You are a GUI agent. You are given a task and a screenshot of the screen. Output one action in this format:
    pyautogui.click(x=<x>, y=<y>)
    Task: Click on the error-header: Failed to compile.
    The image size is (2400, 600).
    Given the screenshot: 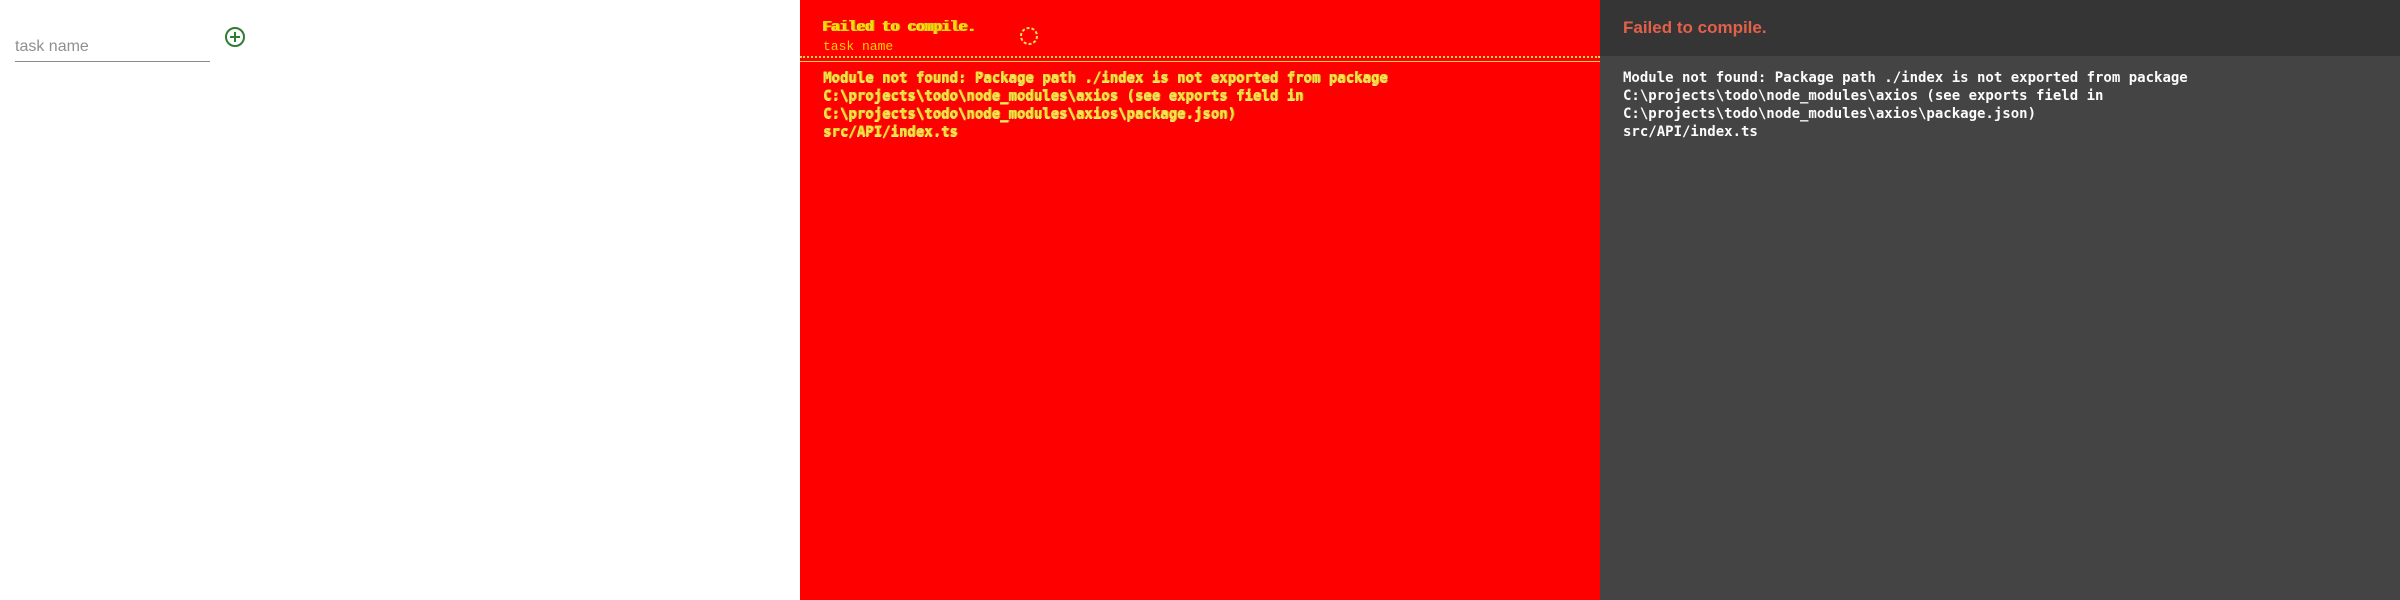 What is the action you would take?
    pyautogui.click(x=2000, y=28)
    